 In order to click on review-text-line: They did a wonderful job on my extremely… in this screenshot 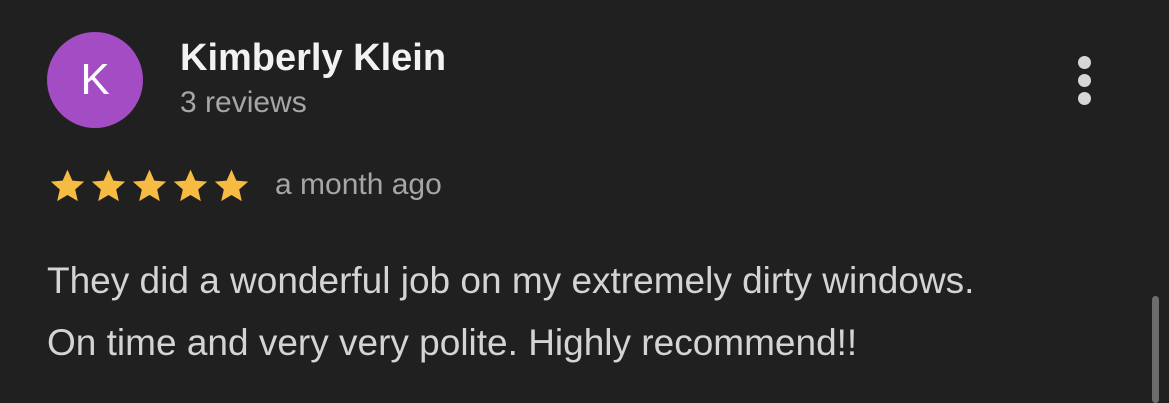, I will do `click(511, 280)`.